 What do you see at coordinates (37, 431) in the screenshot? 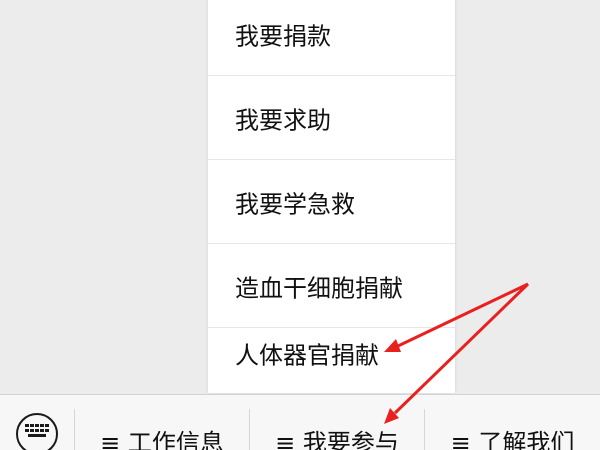
I see `keyboard-icon` at bounding box center [37, 431].